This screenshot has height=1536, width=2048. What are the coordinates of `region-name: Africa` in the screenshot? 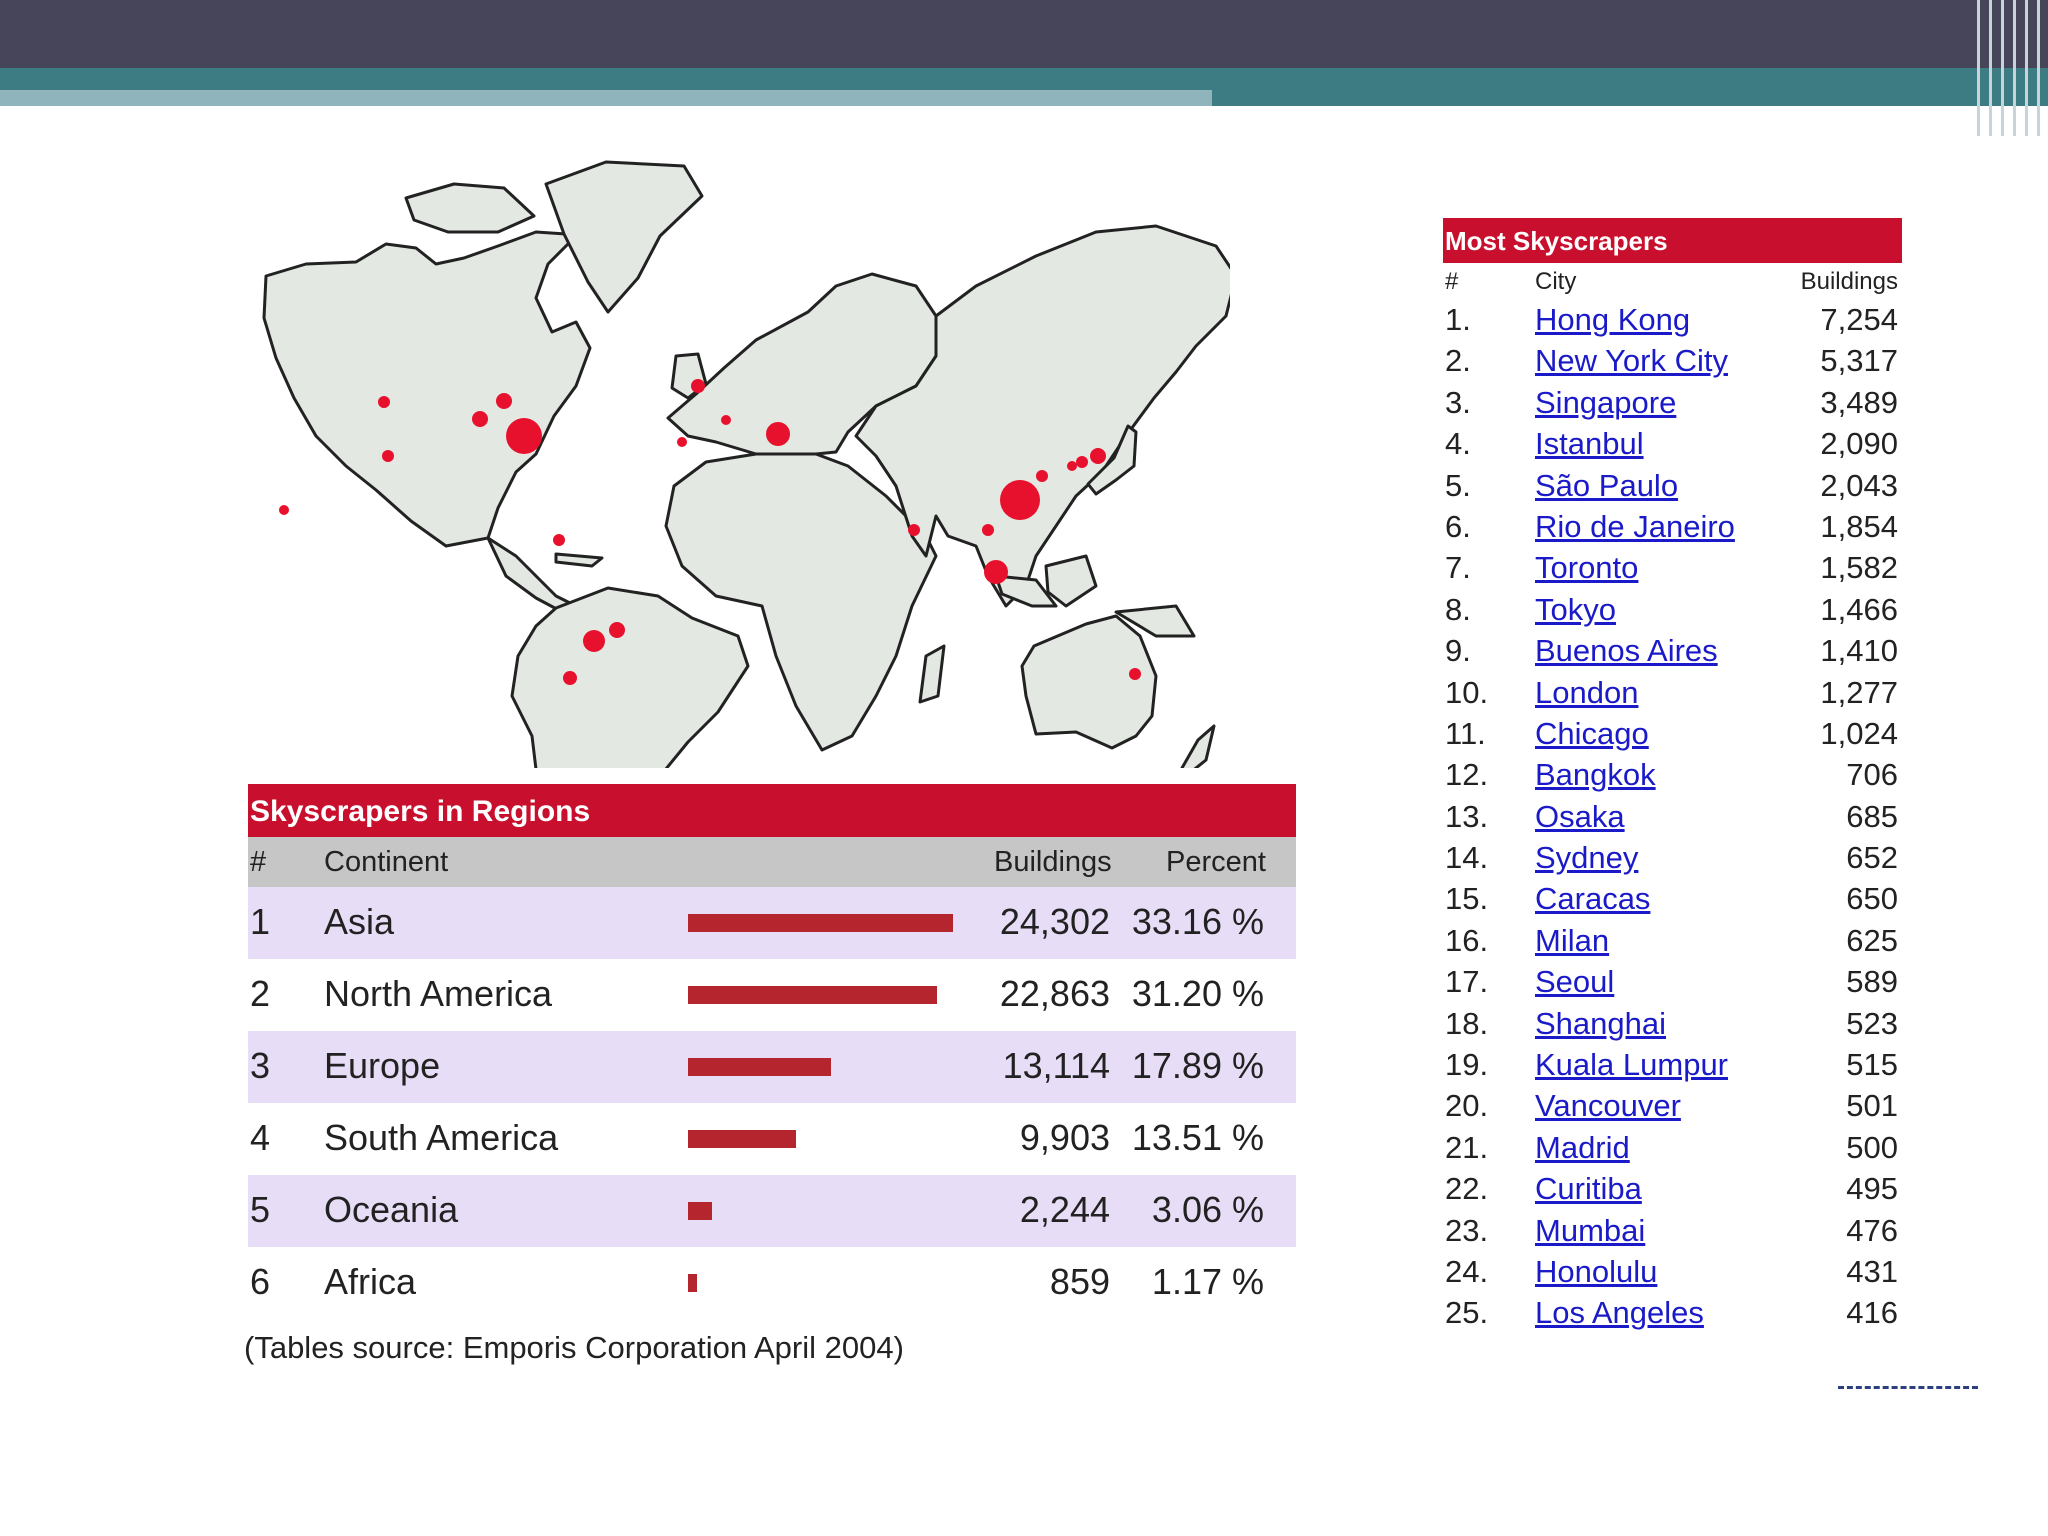 It's located at (370, 1281).